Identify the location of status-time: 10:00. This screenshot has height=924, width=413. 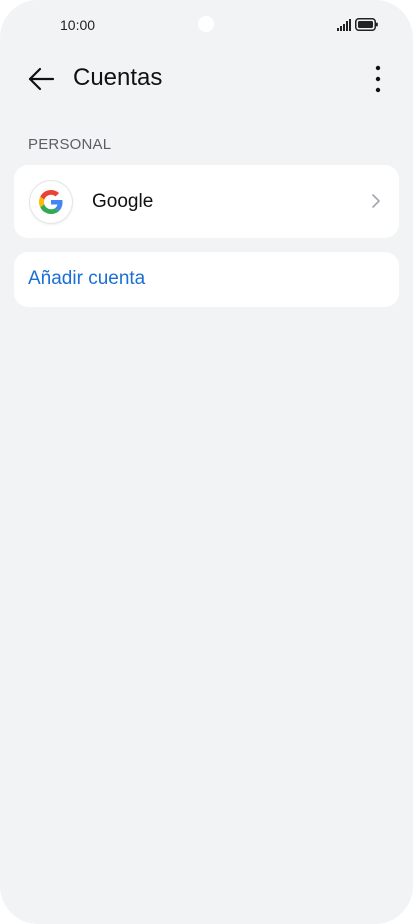
(78, 25).